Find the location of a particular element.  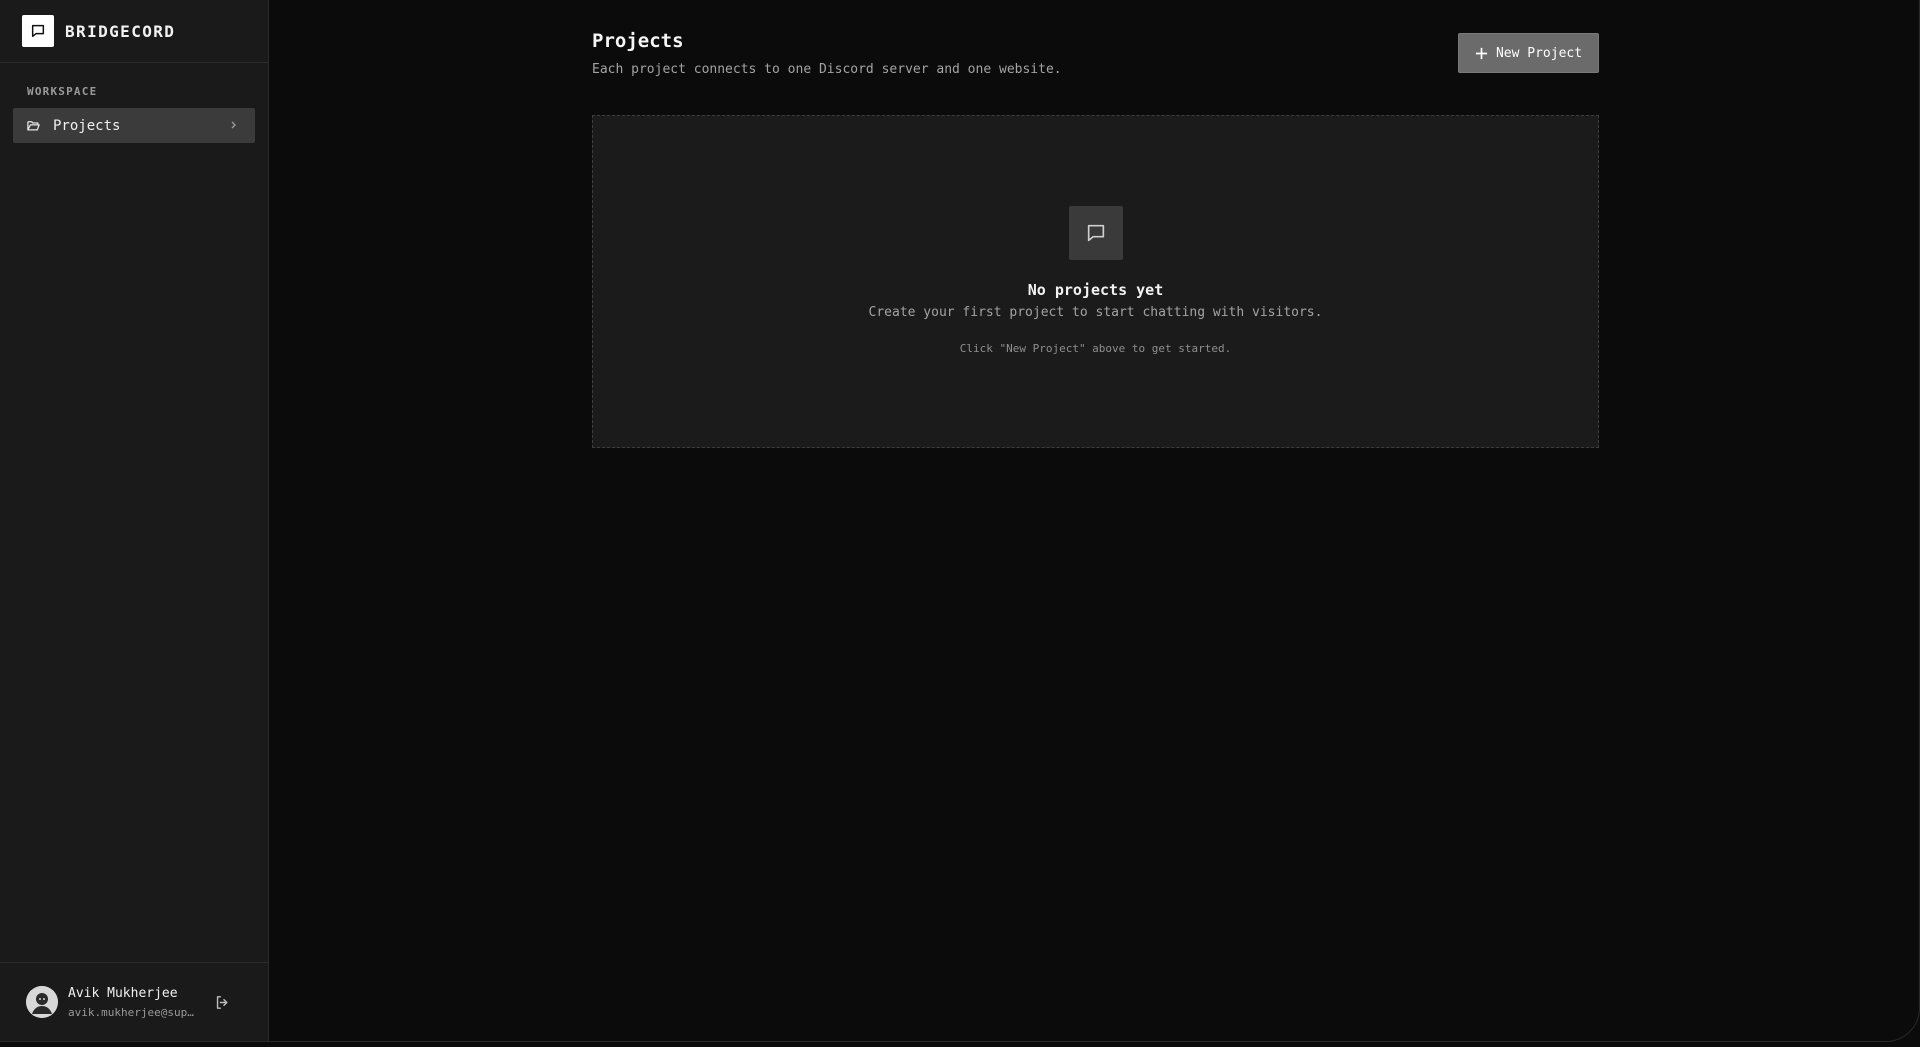

new-project-label: New Project is located at coordinates (1539, 53).